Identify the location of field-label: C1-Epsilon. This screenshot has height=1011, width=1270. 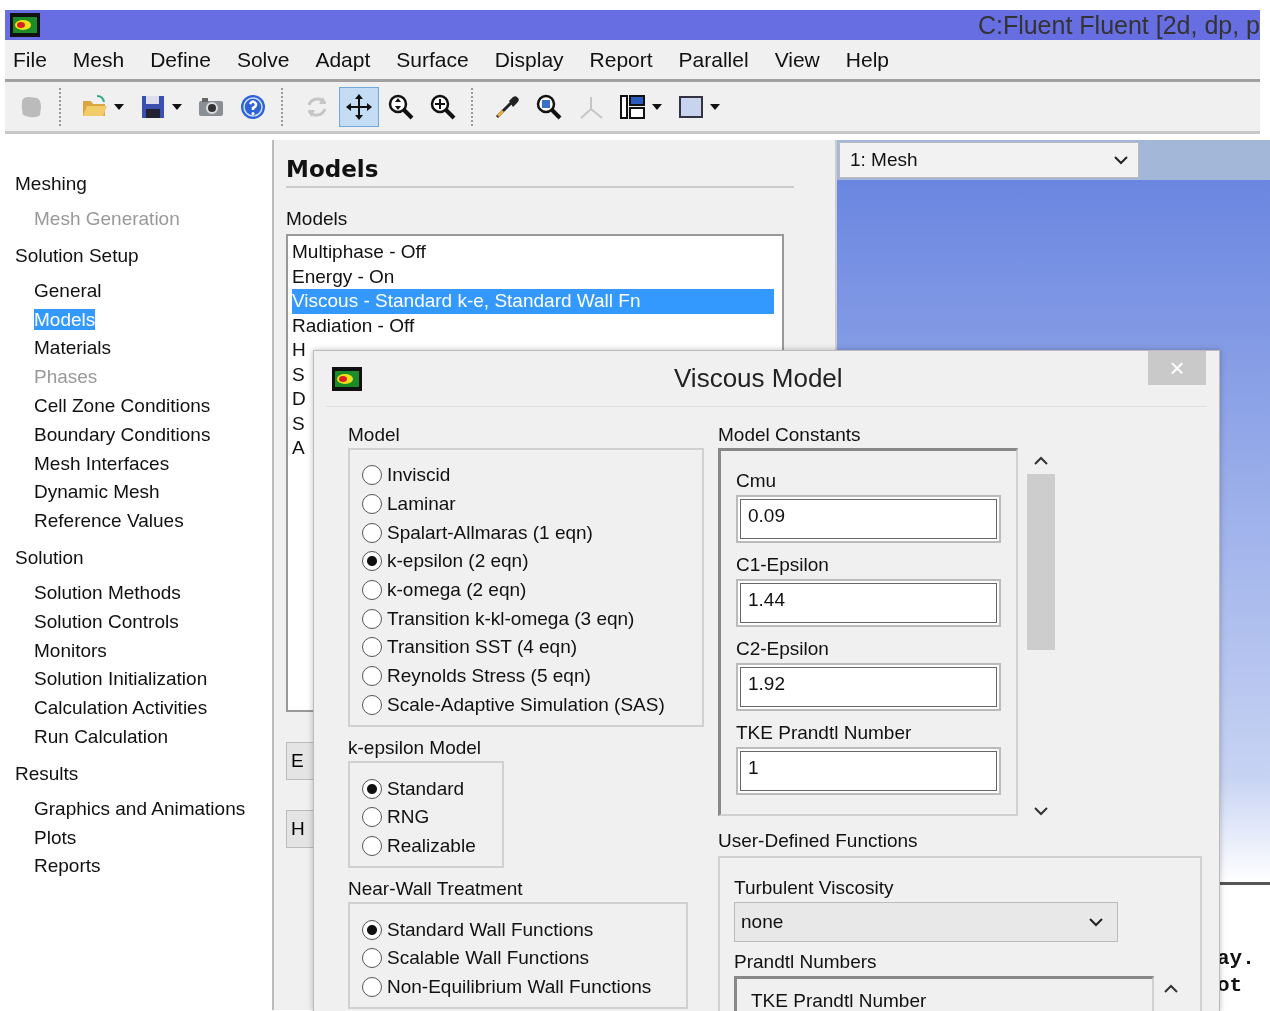
(782, 565).